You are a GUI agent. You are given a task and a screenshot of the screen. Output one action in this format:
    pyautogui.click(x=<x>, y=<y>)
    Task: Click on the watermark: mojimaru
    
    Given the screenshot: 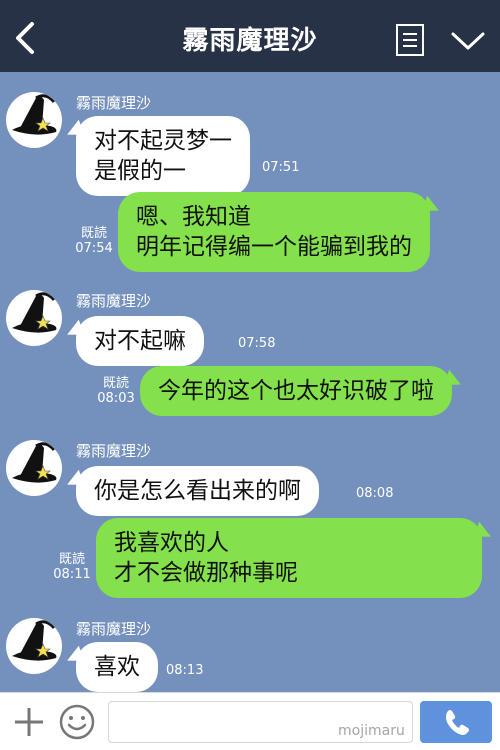 What is the action you would take?
    pyautogui.click(x=371, y=731)
    